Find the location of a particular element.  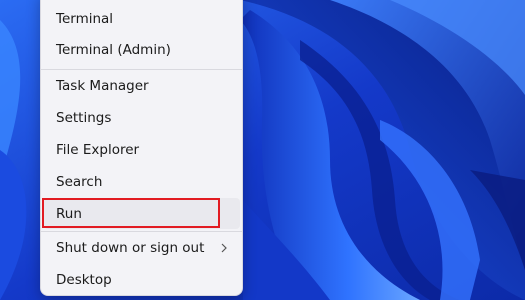

menu-item-settings: Settings is located at coordinates (142, 117).